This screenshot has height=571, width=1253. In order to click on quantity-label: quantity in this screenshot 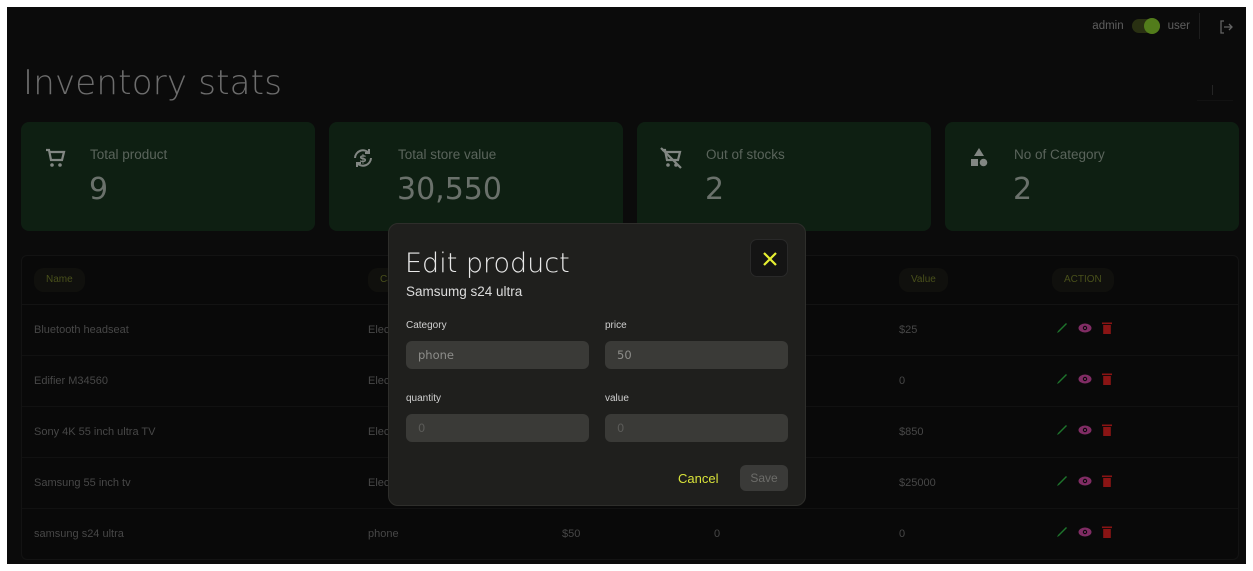, I will do `click(424, 398)`.